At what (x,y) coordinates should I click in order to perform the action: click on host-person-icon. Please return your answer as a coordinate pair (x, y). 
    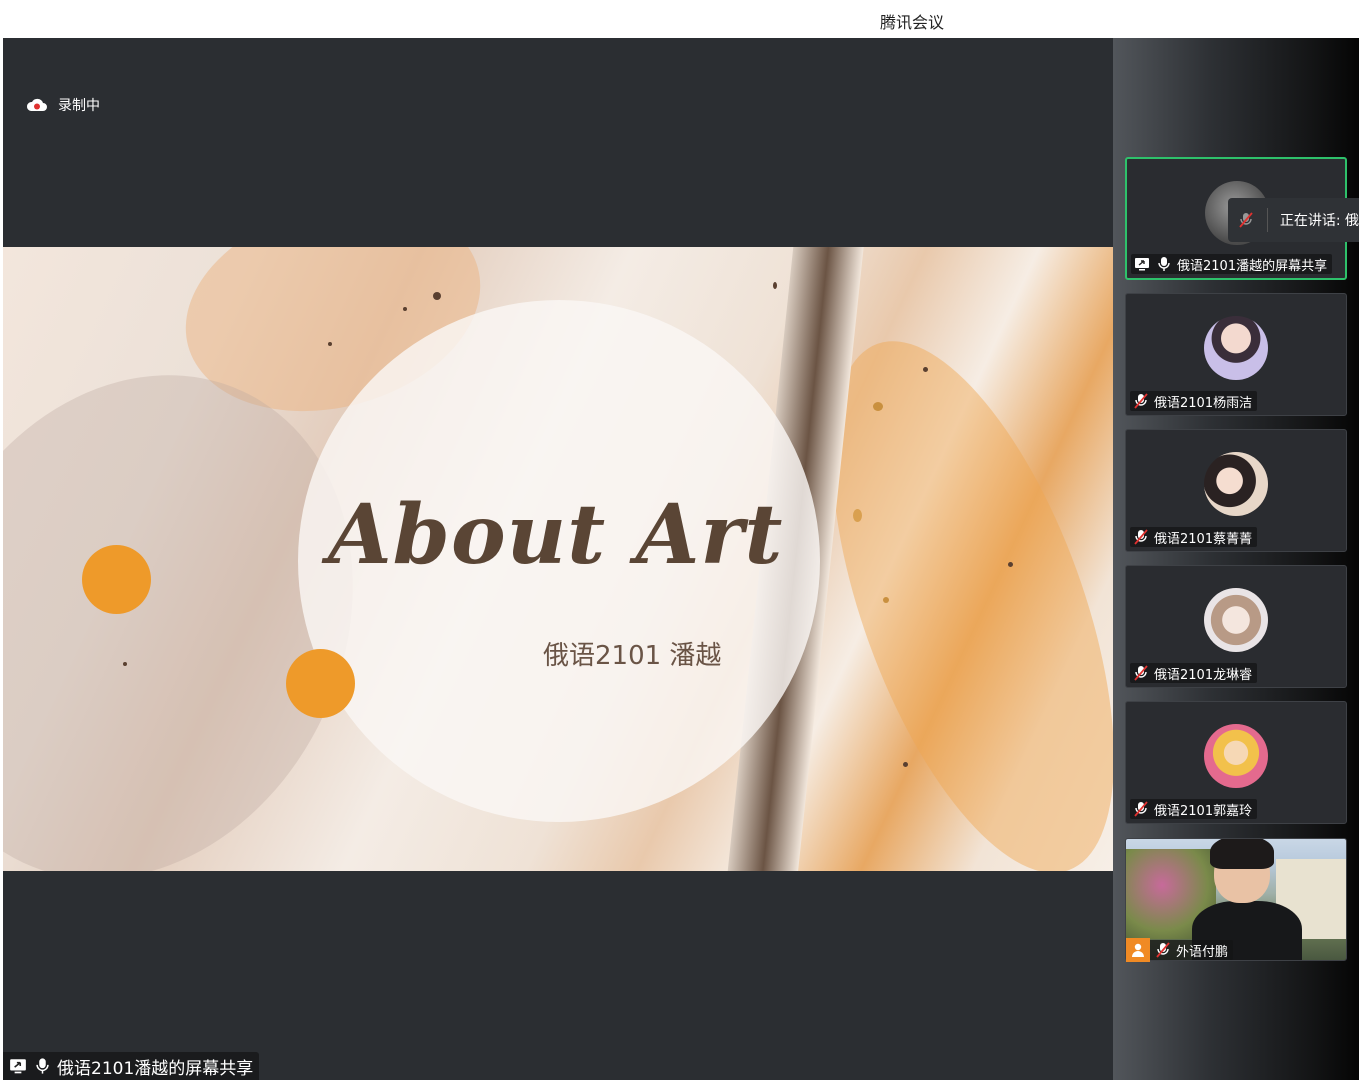
    Looking at the image, I should click on (1138, 950).